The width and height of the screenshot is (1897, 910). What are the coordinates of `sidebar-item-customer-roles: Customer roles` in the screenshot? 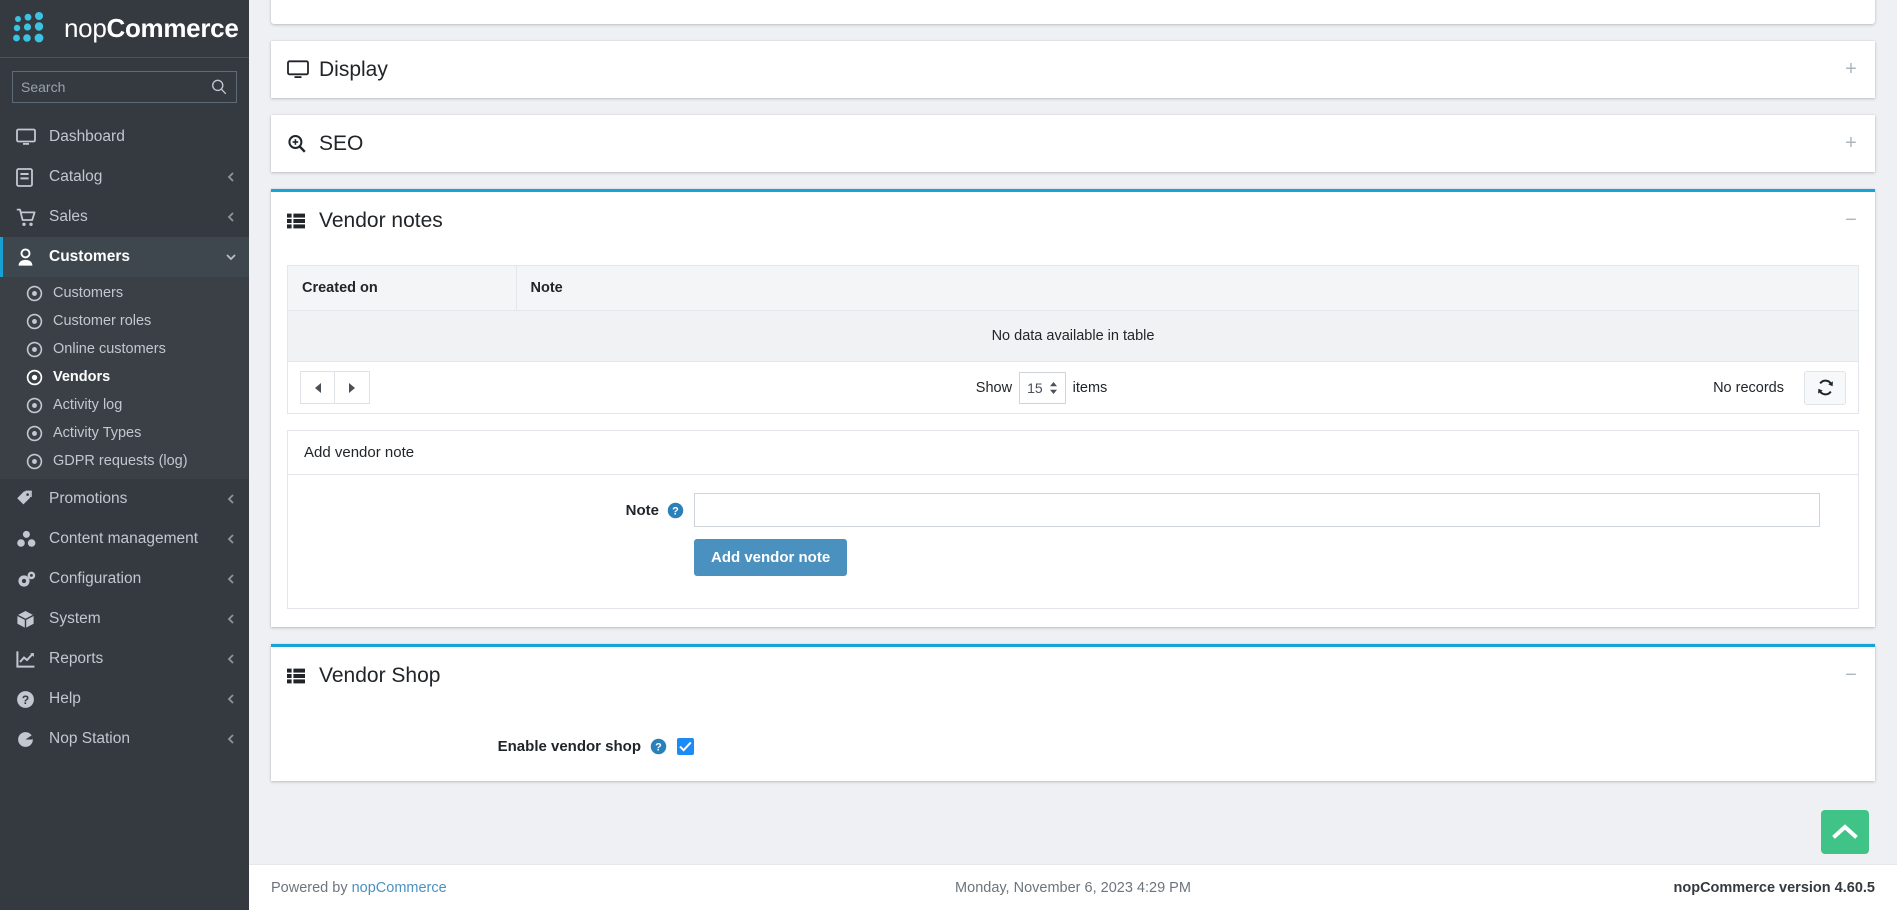 It's located at (124, 321).